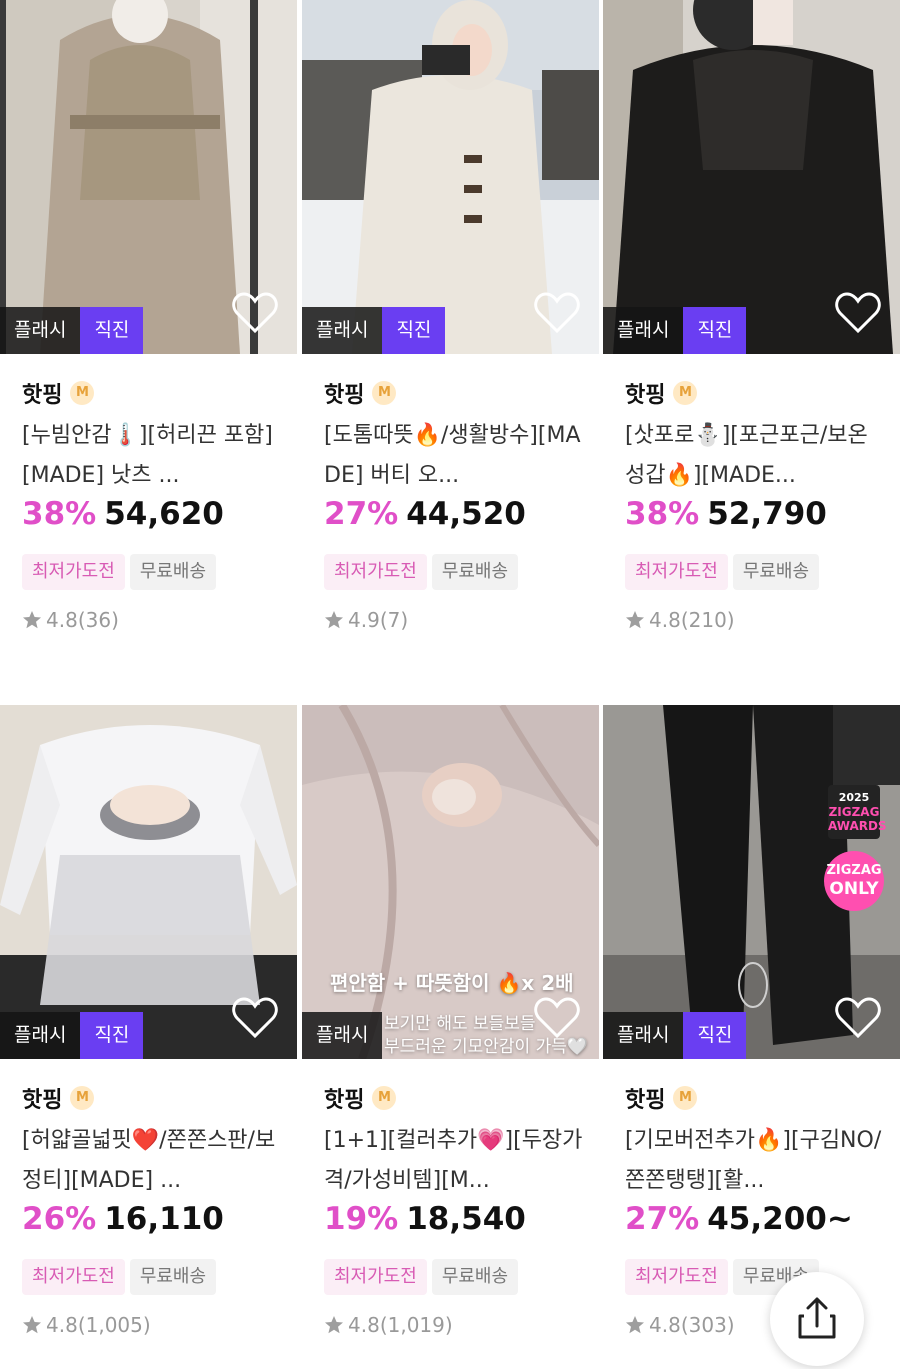 The width and height of the screenshot is (900, 1369). What do you see at coordinates (755, 1227) in the screenshot?
I see `price-row: 27% 45,200~` at bounding box center [755, 1227].